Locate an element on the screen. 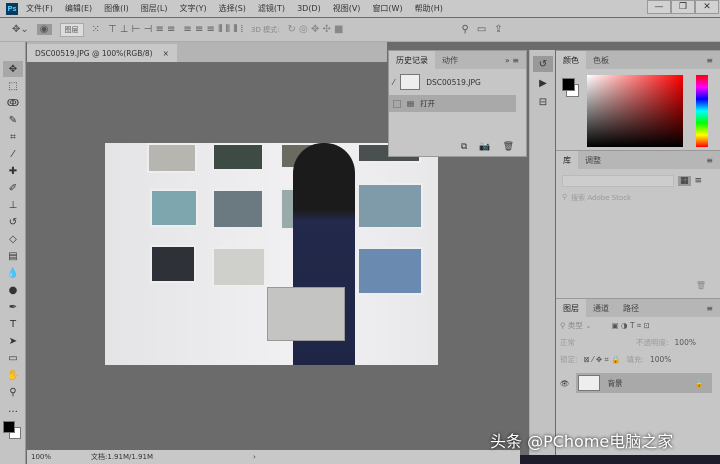  color-panel: 颜色 色板 ≡ is located at coordinates (638, 100).